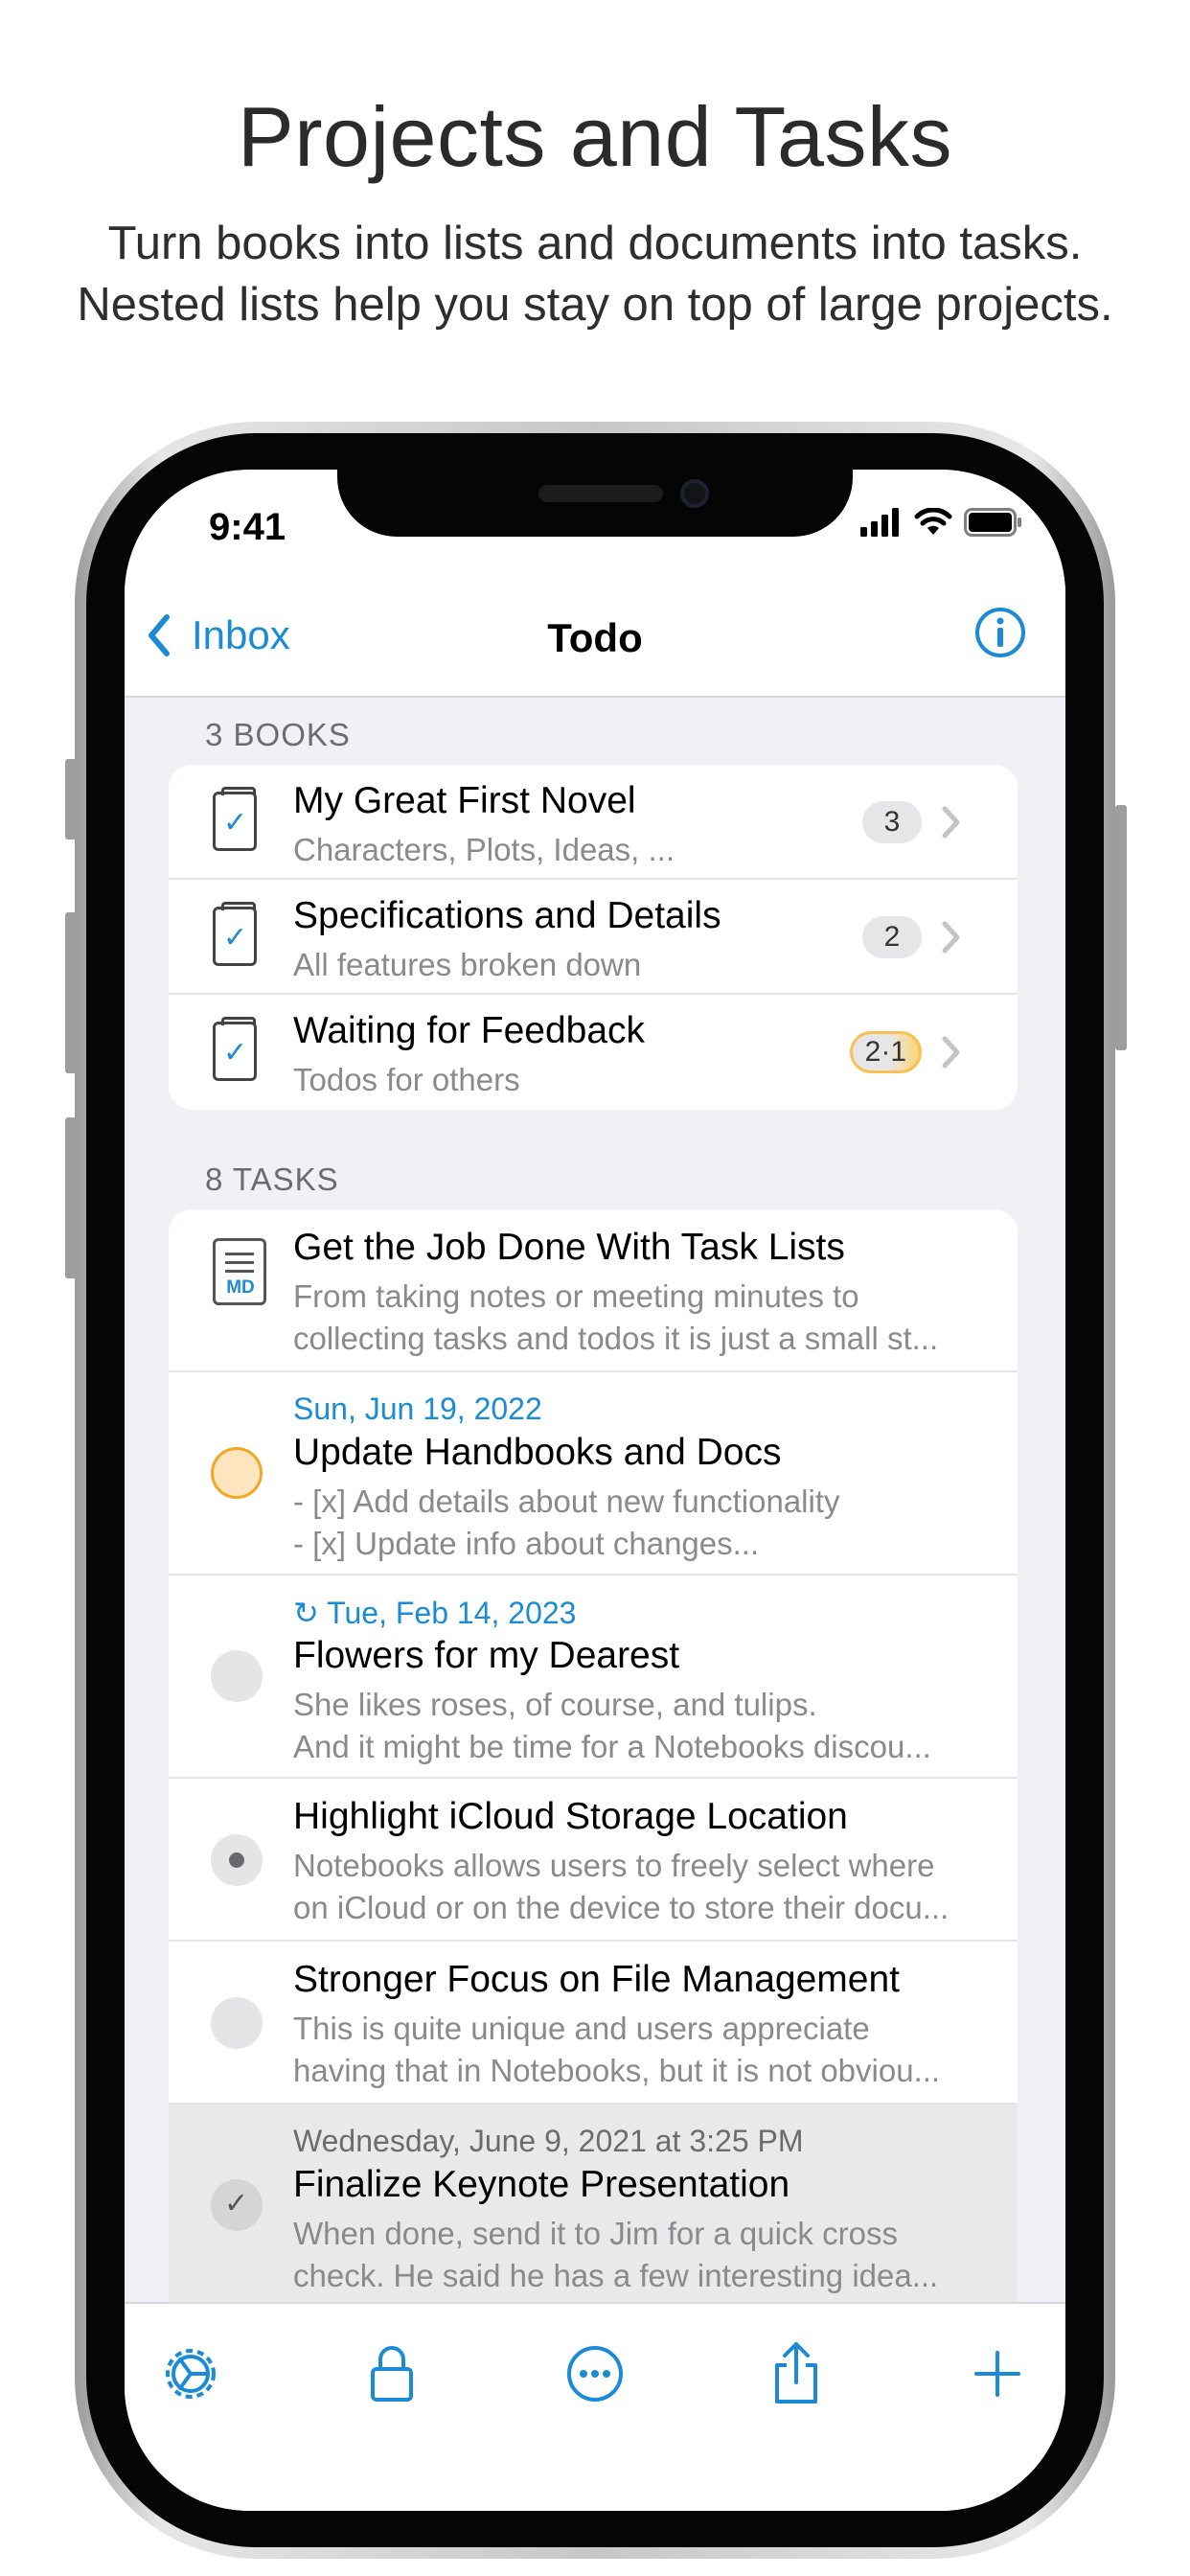  Describe the element at coordinates (992, 522) in the screenshot. I see `battery-icon` at that location.